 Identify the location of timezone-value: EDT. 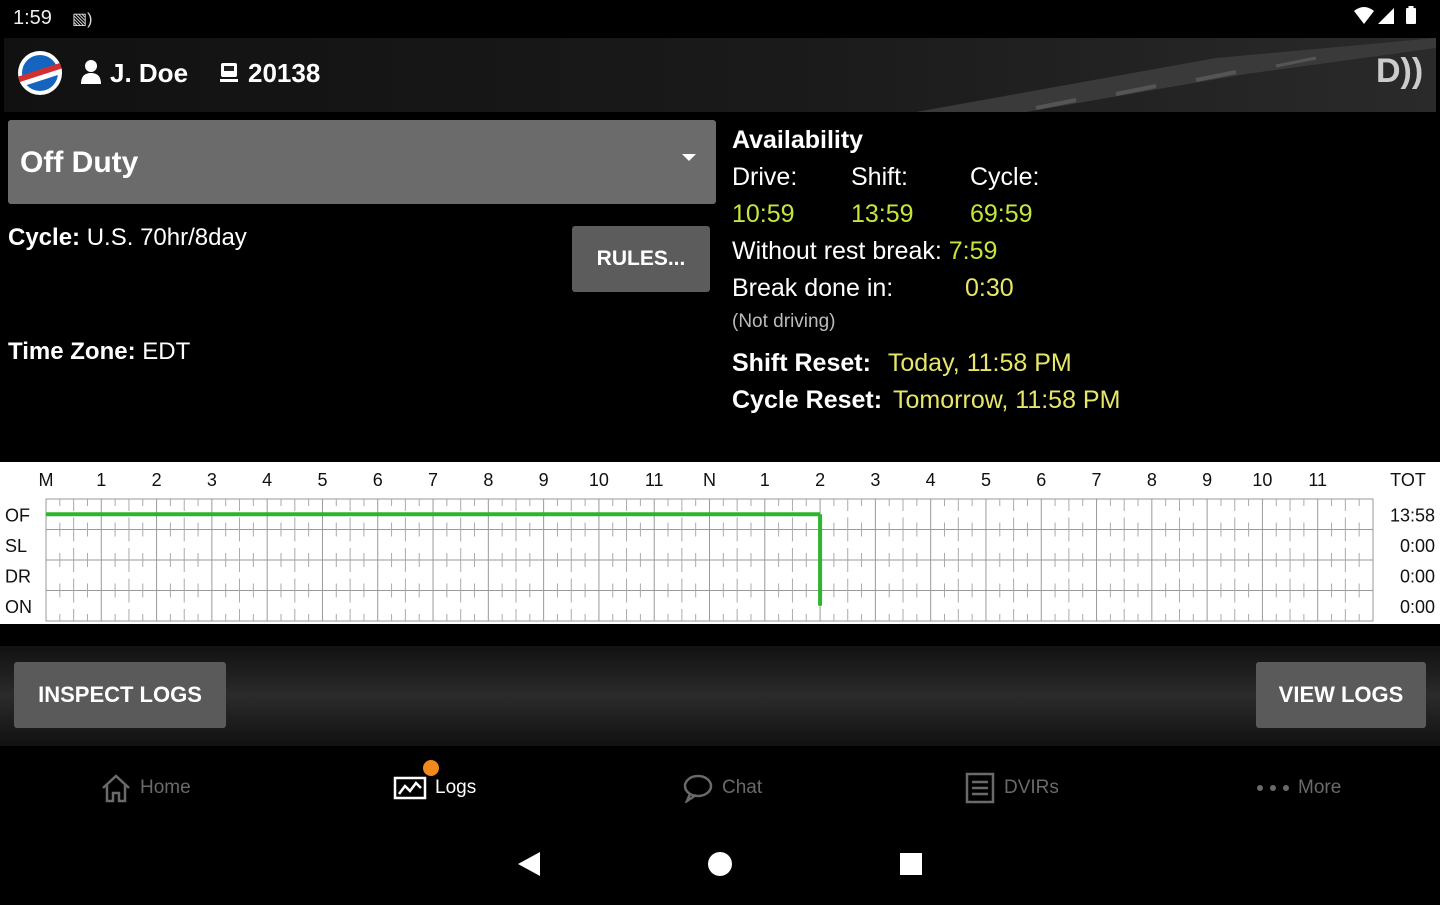
(166, 351).